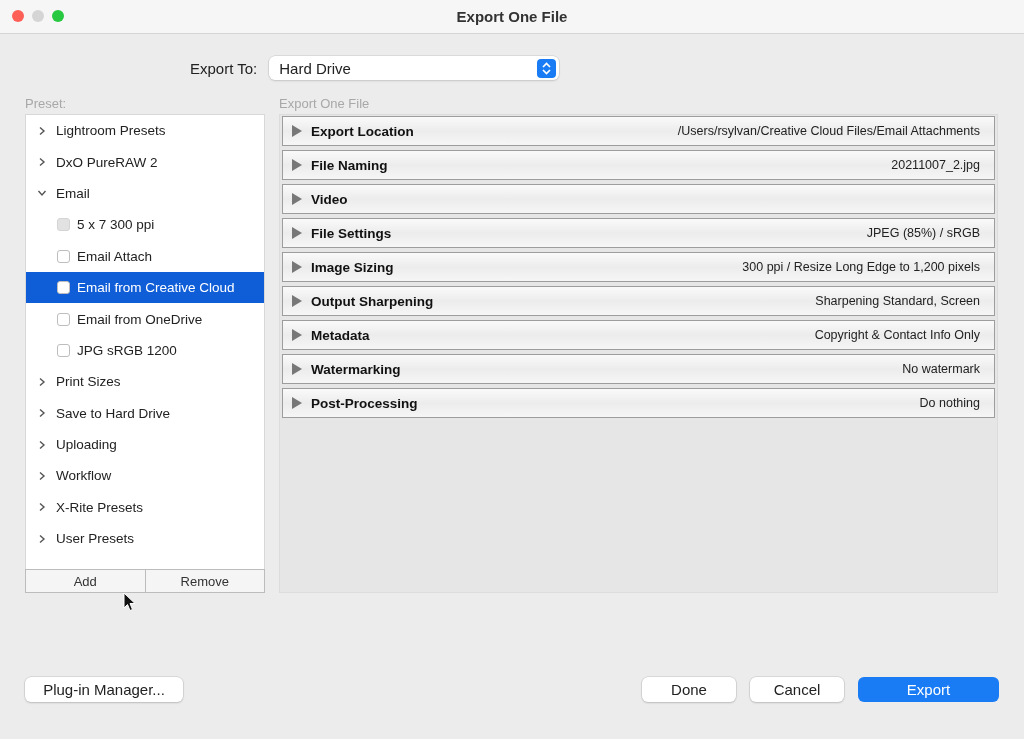 This screenshot has width=1024, height=739. I want to click on export-to-label: Export To:, so click(224, 68).